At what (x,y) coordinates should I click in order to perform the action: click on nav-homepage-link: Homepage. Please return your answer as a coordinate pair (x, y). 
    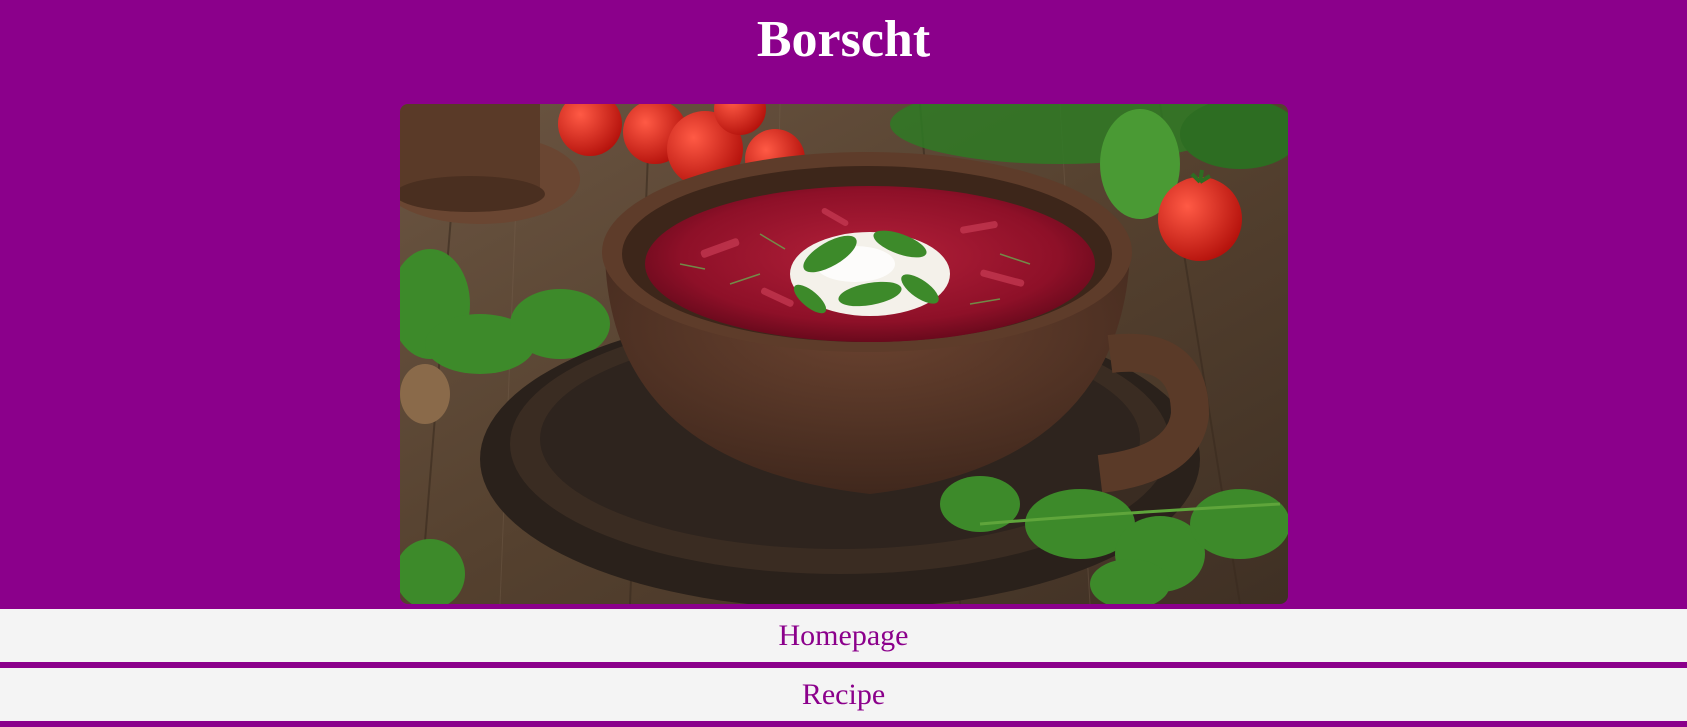
    Looking at the image, I should click on (843, 635).